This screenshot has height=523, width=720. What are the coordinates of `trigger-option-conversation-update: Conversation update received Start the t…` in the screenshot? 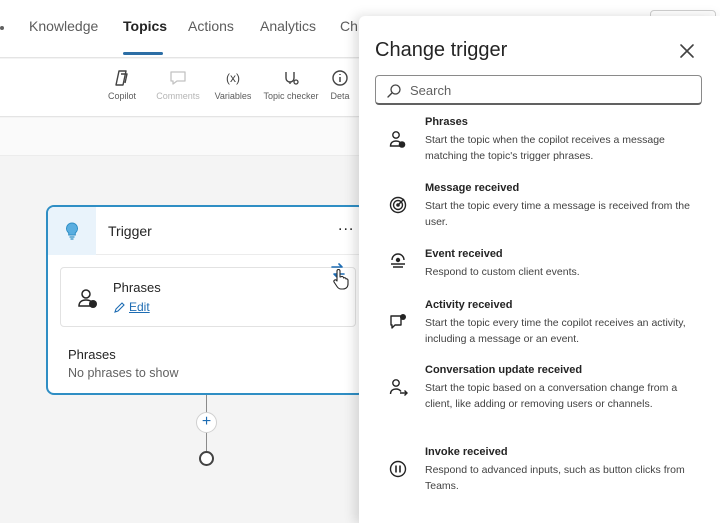 It's located at (540, 396).